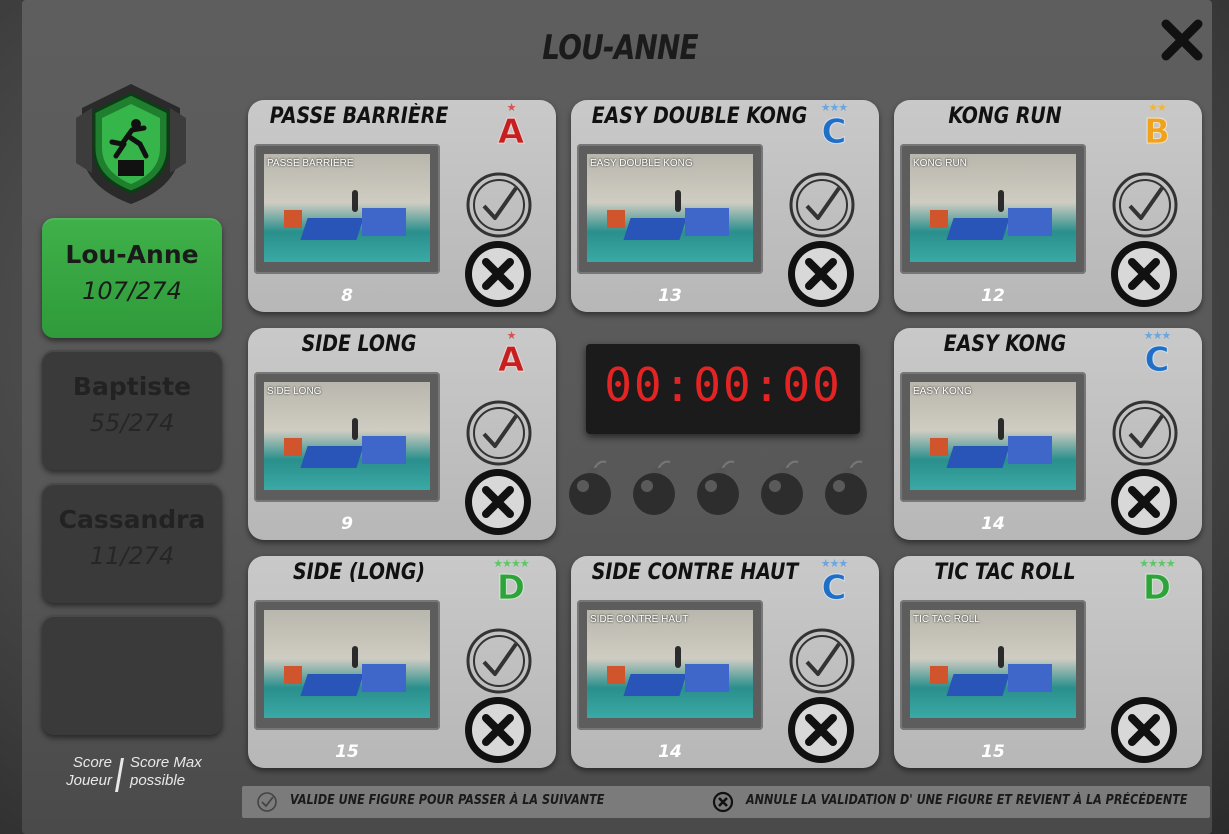 This screenshot has width=1229, height=834. I want to click on video-title: TIC TAC ROLL, so click(946, 619).